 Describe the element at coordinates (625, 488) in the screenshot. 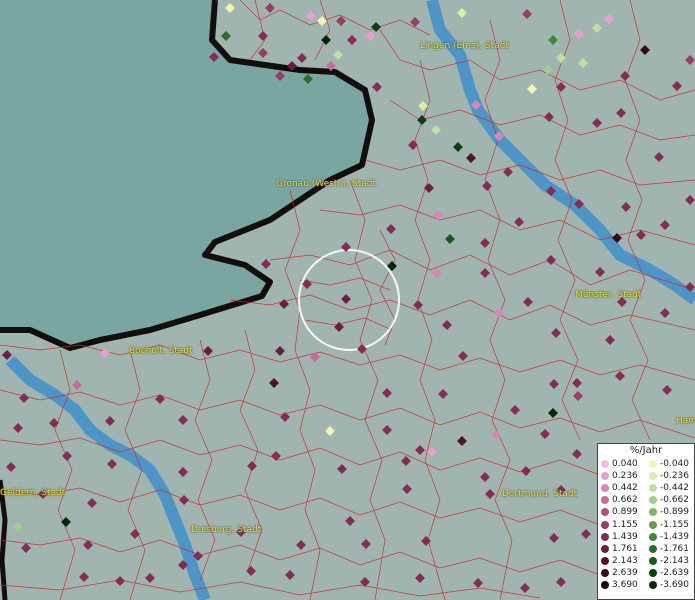

I see `legend-value: 0.442` at that location.